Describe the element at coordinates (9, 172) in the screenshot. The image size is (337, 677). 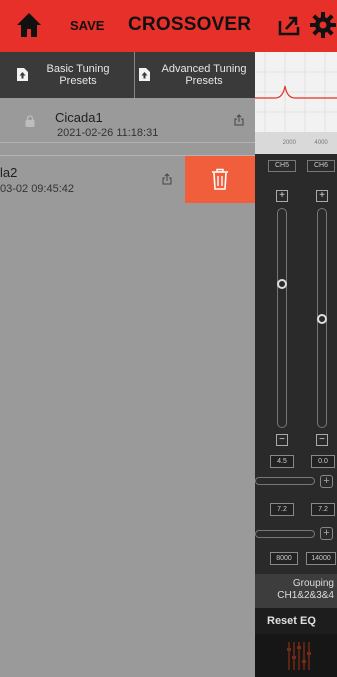
I see `preset-name: la2` at that location.